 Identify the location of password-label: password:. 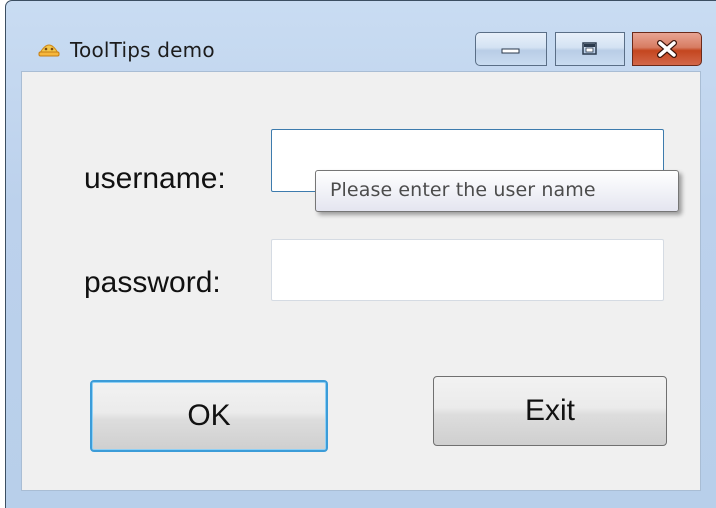
(152, 282).